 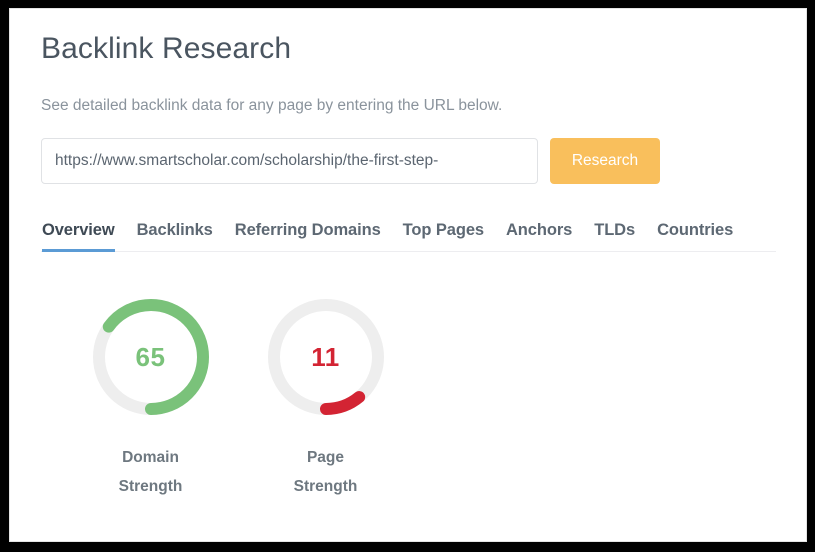 I want to click on tab-countries: Countries, so click(x=695, y=236).